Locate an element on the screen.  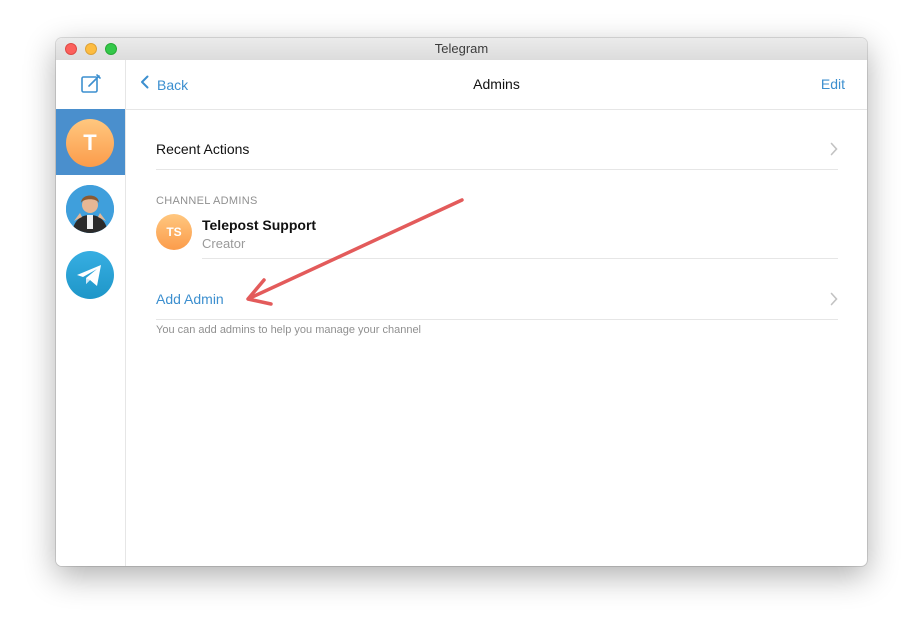
minimize-window-button is located at coordinates (91, 49).